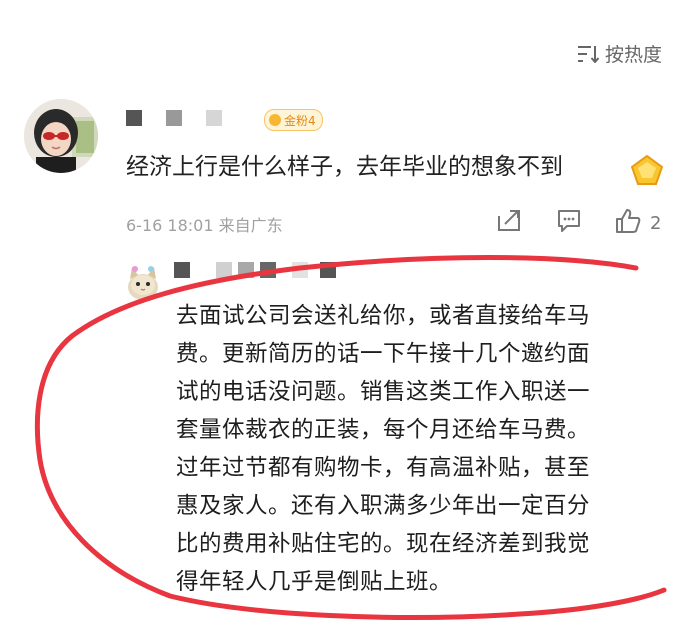 The image size is (690, 621). I want to click on reply-line: 去面试公司会送礼给你，或者直接给车马, so click(383, 316).